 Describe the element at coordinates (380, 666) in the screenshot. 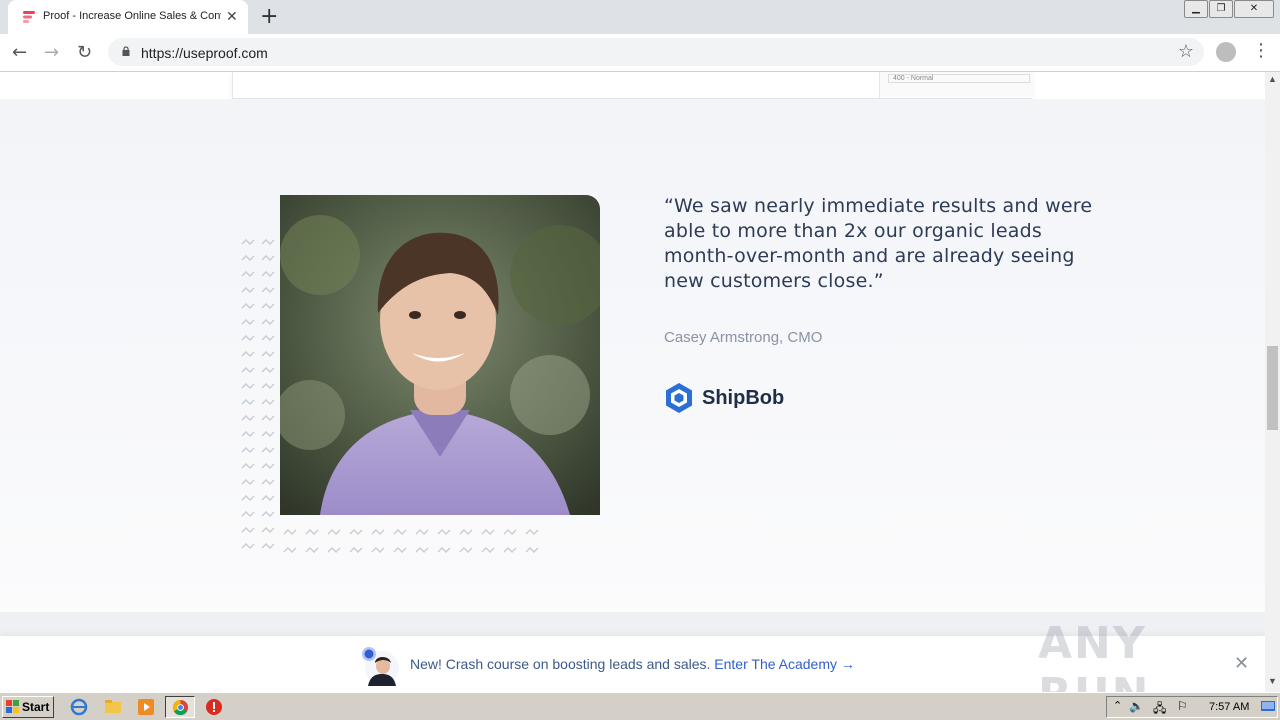

I see `academy-presenter-avatar` at that location.